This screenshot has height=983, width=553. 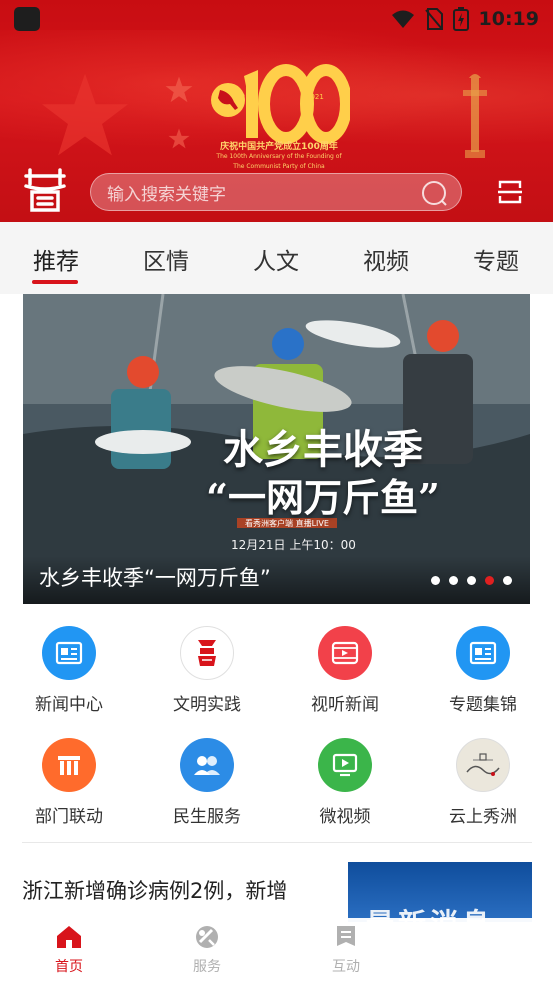 I want to click on grid-item-av-news: 视听新闻, so click(x=345, y=670).